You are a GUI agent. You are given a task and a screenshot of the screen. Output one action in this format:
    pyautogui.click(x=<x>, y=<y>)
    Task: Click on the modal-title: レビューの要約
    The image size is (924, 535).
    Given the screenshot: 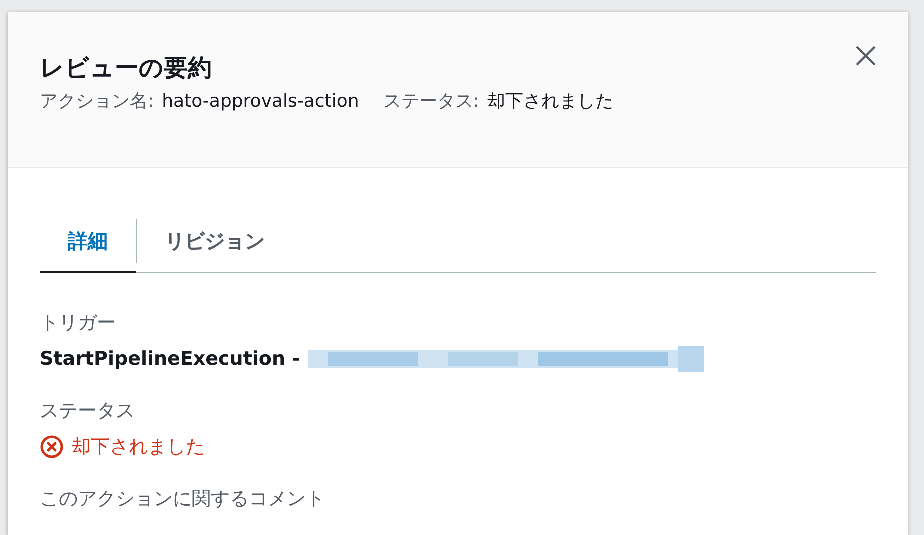 What is the action you would take?
    pyautogui.click(x=126, y=68)
    